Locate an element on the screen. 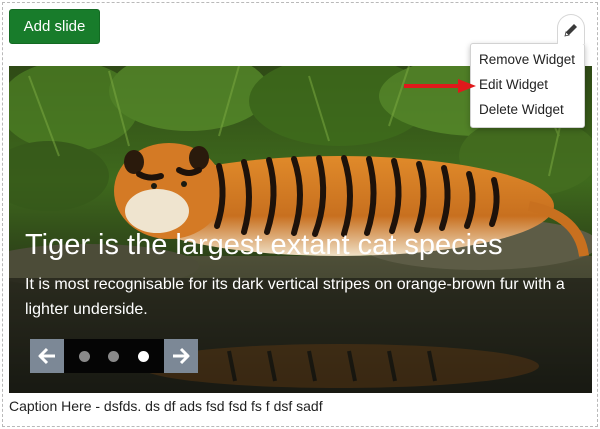 The width and height of the screenshot is (600, 429). menu-item-remove-widget: Remove Widget is located at coordinates (527, 59).